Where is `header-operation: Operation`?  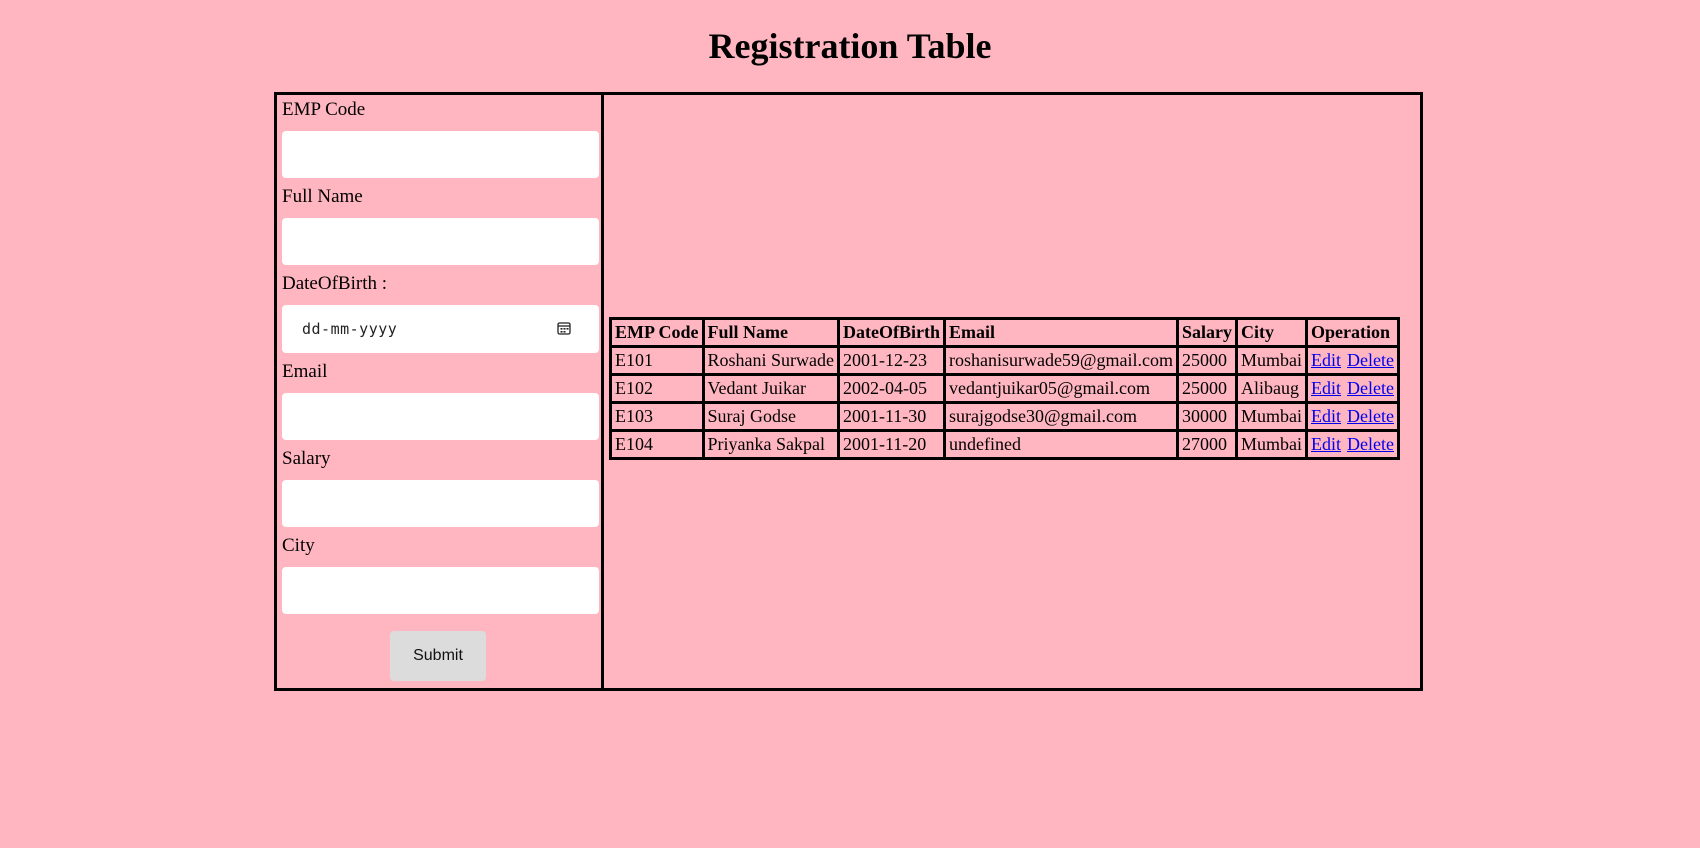 header-operation: Operation is located at coordinates (1352, 332).